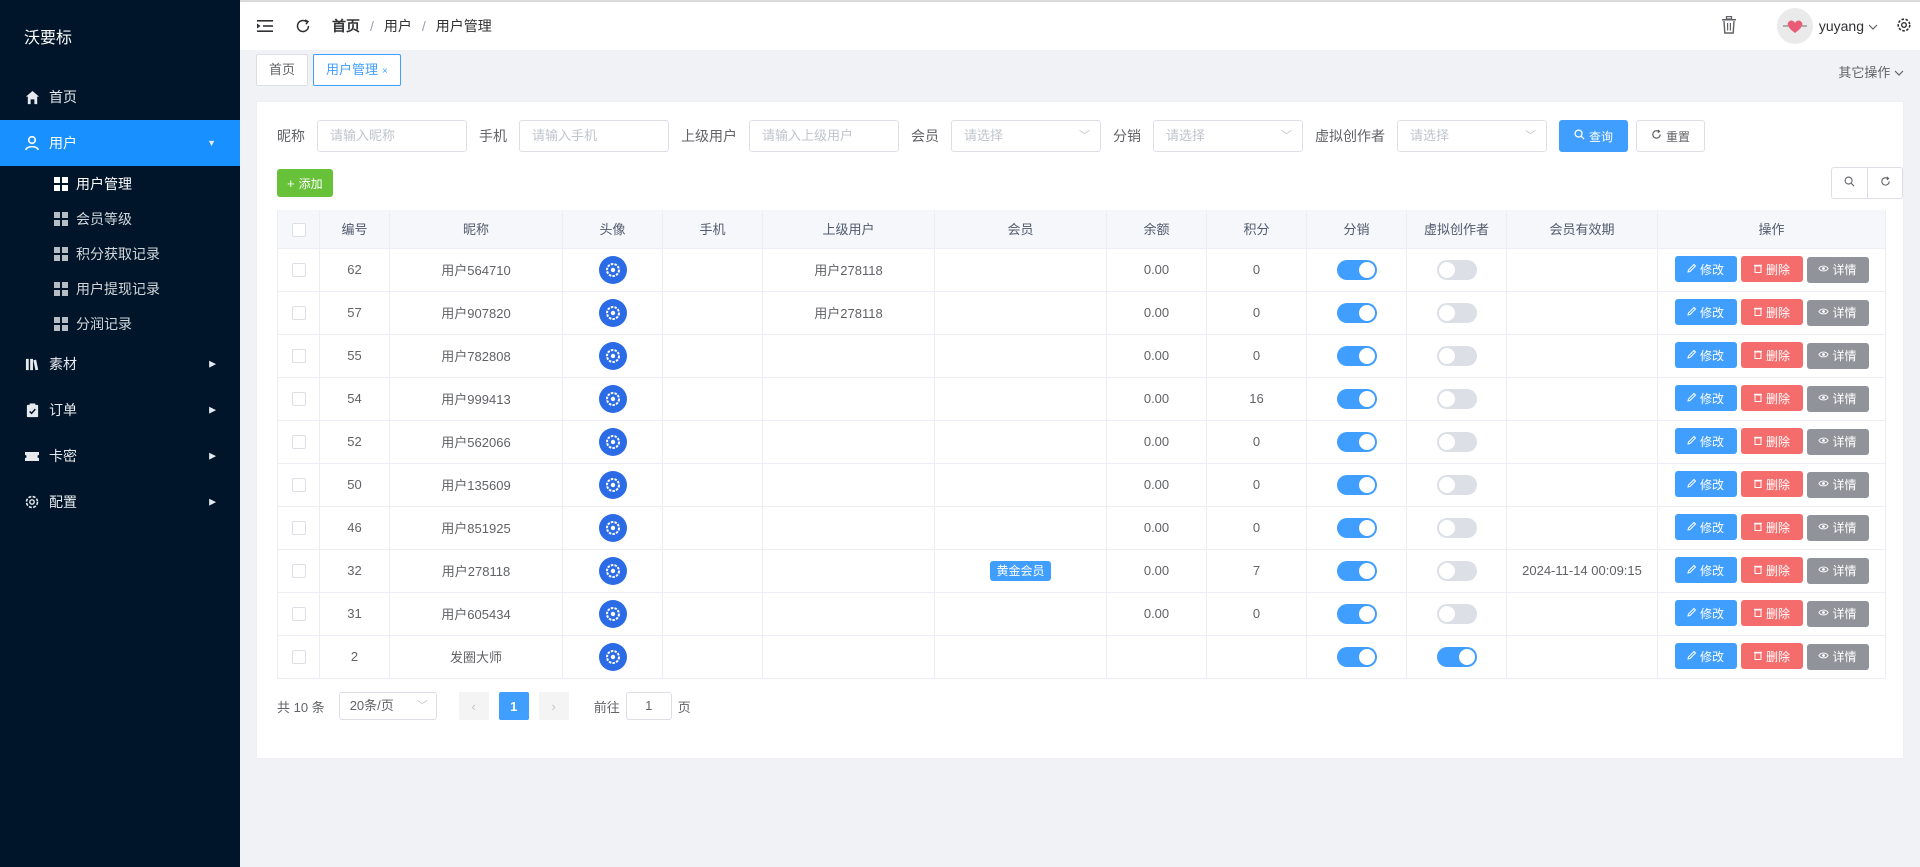 Image resolution: width=1920 pixels, height=867 pixels. I want to click on add-button: + 添加, so click(305, 183).